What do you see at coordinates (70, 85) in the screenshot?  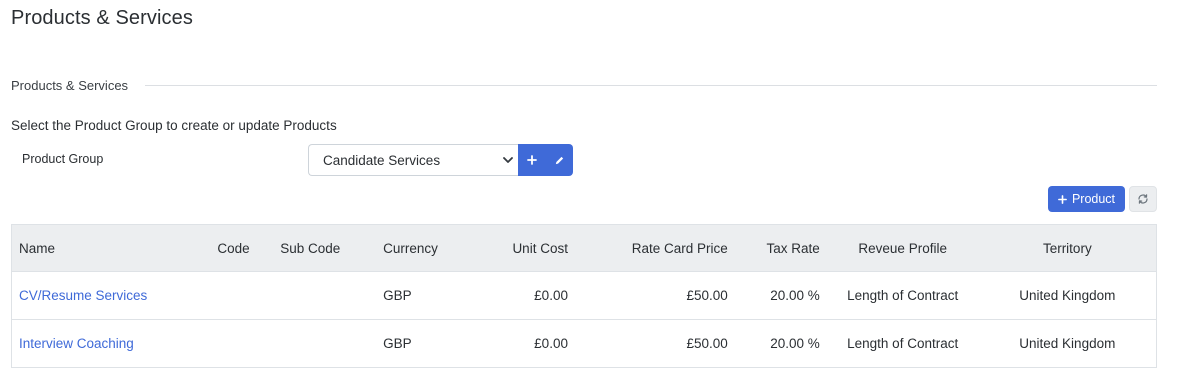 I see `section-label: Products & Services` at bounding box center [70, 85].